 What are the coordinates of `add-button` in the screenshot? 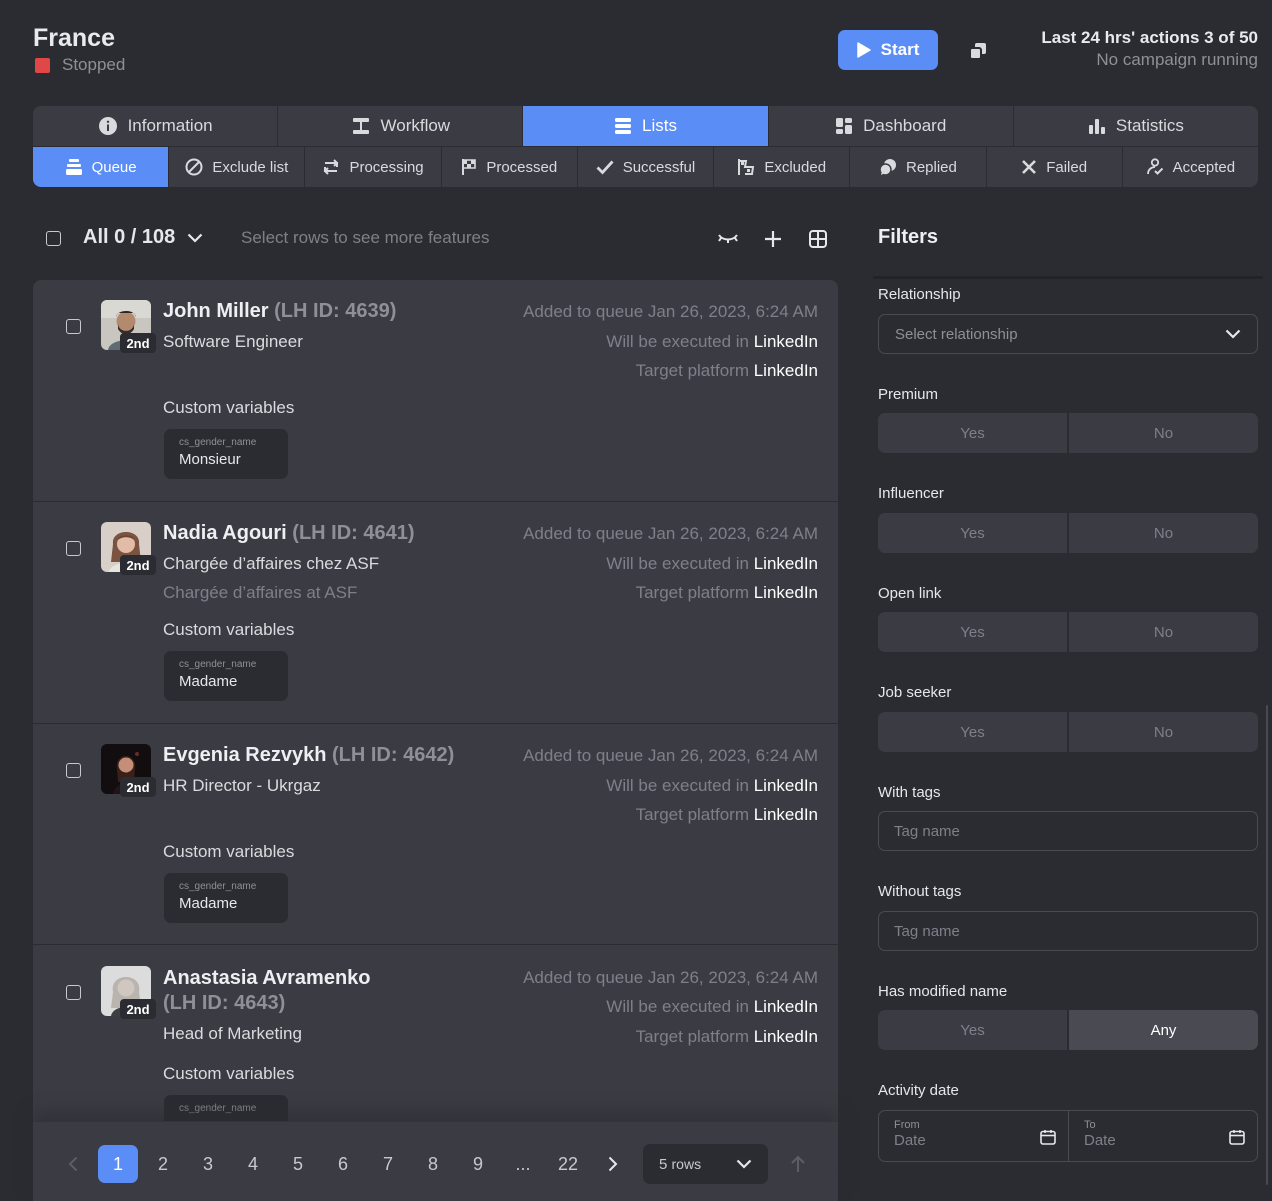 It's located at (773, 239).